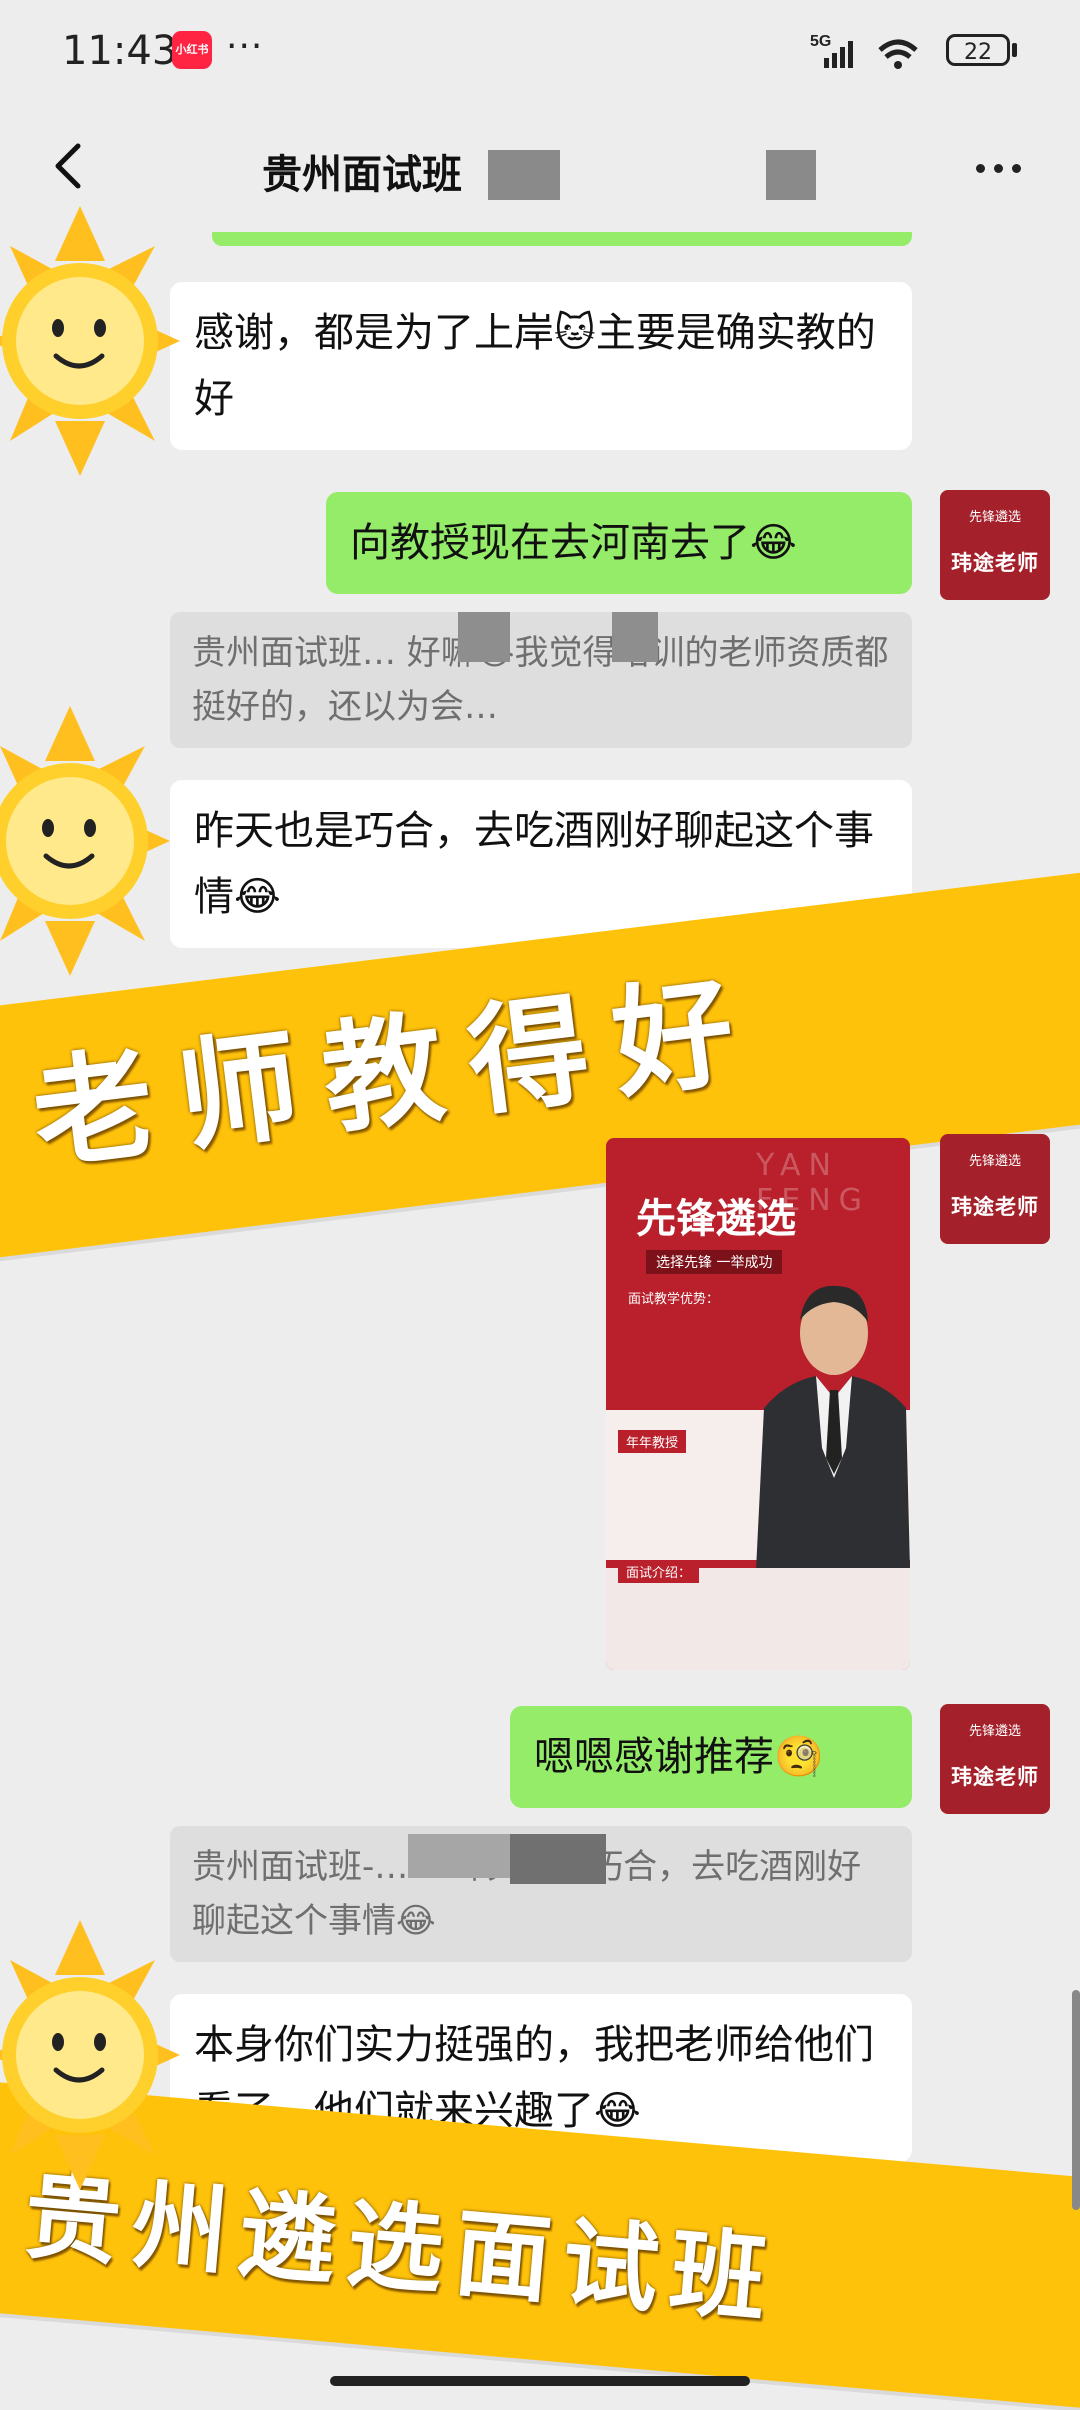 This screenshot has width=1080, height=2410. I want to click on poster-slogan: 选择先锋 一举成功, so click(714, 1262).